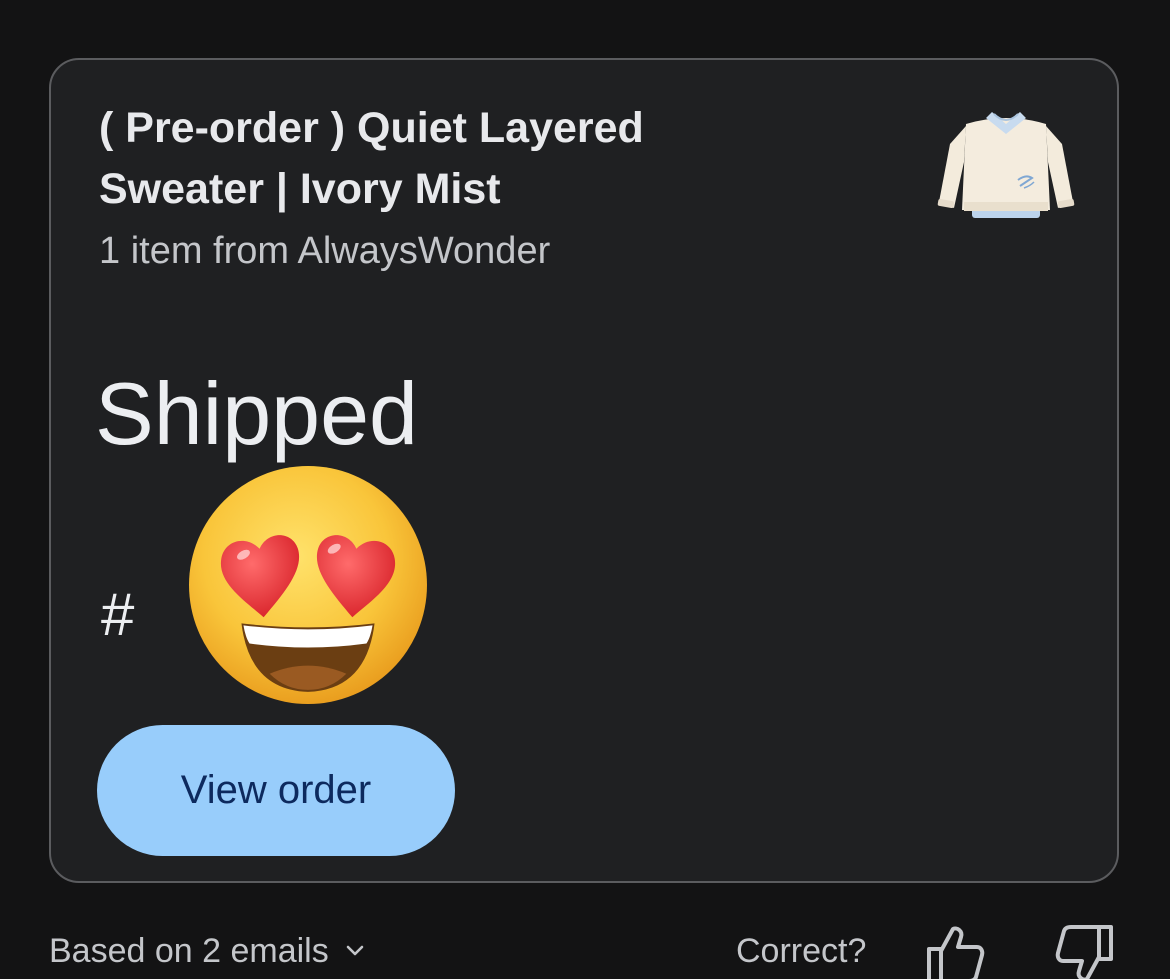  What do you see at coordinates (189, 951) in the screenshot?
I see `source-emails-label: Based on 2 emails` at bounding box center [189, 951].